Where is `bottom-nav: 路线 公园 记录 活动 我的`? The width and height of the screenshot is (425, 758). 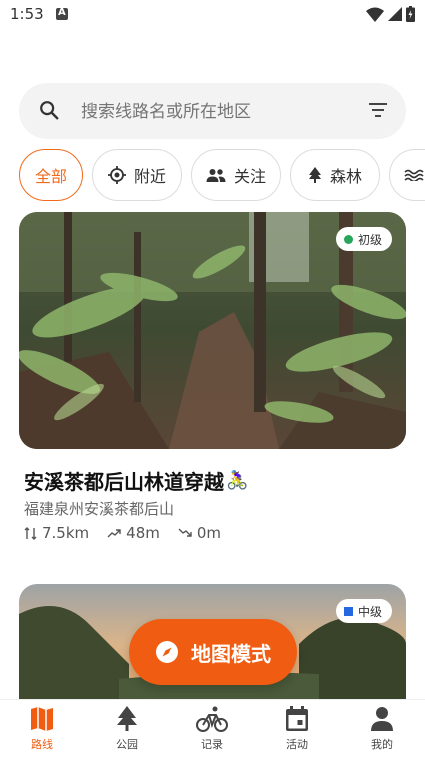 bottom-nav: 路线 公园 记录 活动 我的 is located at coordinates (212, 728).